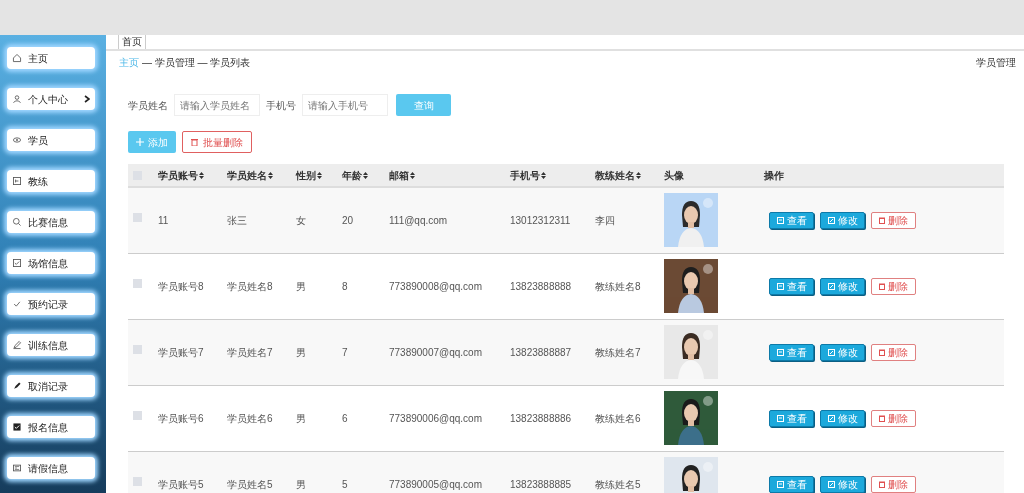 The width and height of the screenshot is (1024, 493). What do you see at coordinates (217, 142) in the screenshot?
I see `batch-delete-button: 批量删除` at bounding box center [217, 142].